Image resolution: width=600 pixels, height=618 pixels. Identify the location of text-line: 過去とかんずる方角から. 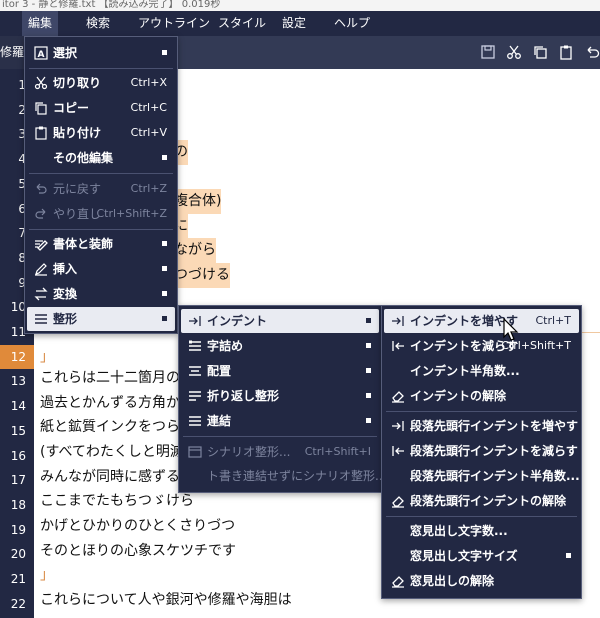
(117, 403).